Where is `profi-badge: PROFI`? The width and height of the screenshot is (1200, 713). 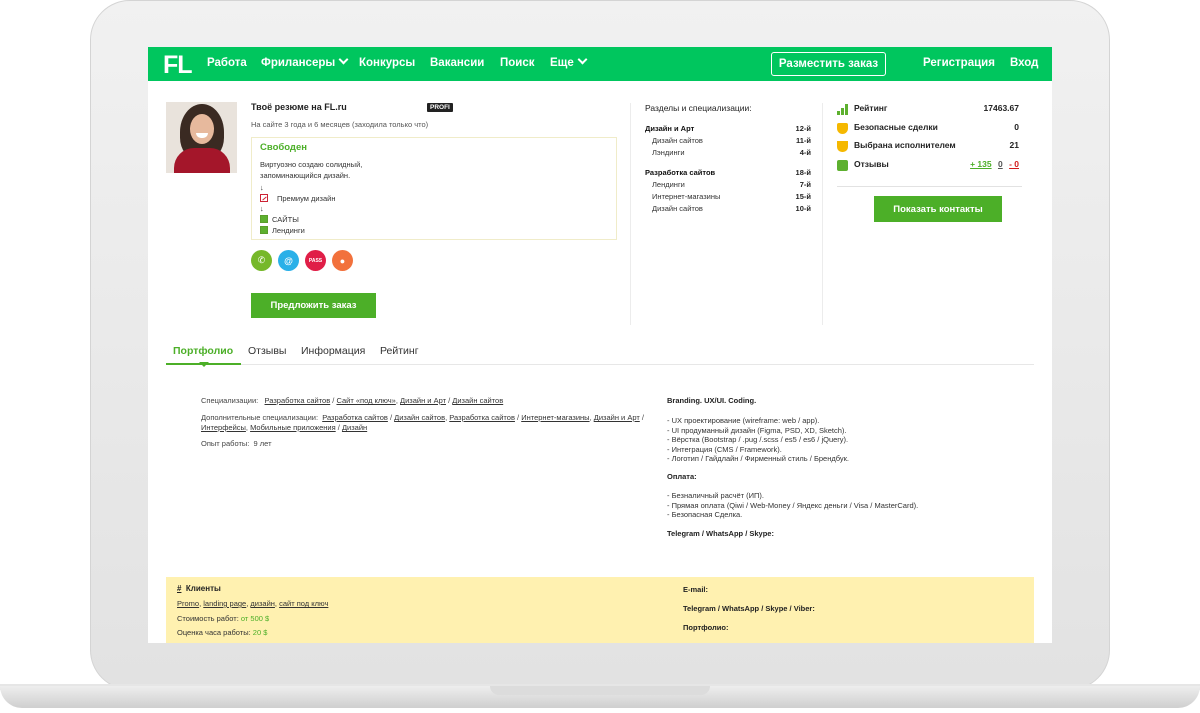 profi-badge: PROFI is located at coordinates (440, 107).